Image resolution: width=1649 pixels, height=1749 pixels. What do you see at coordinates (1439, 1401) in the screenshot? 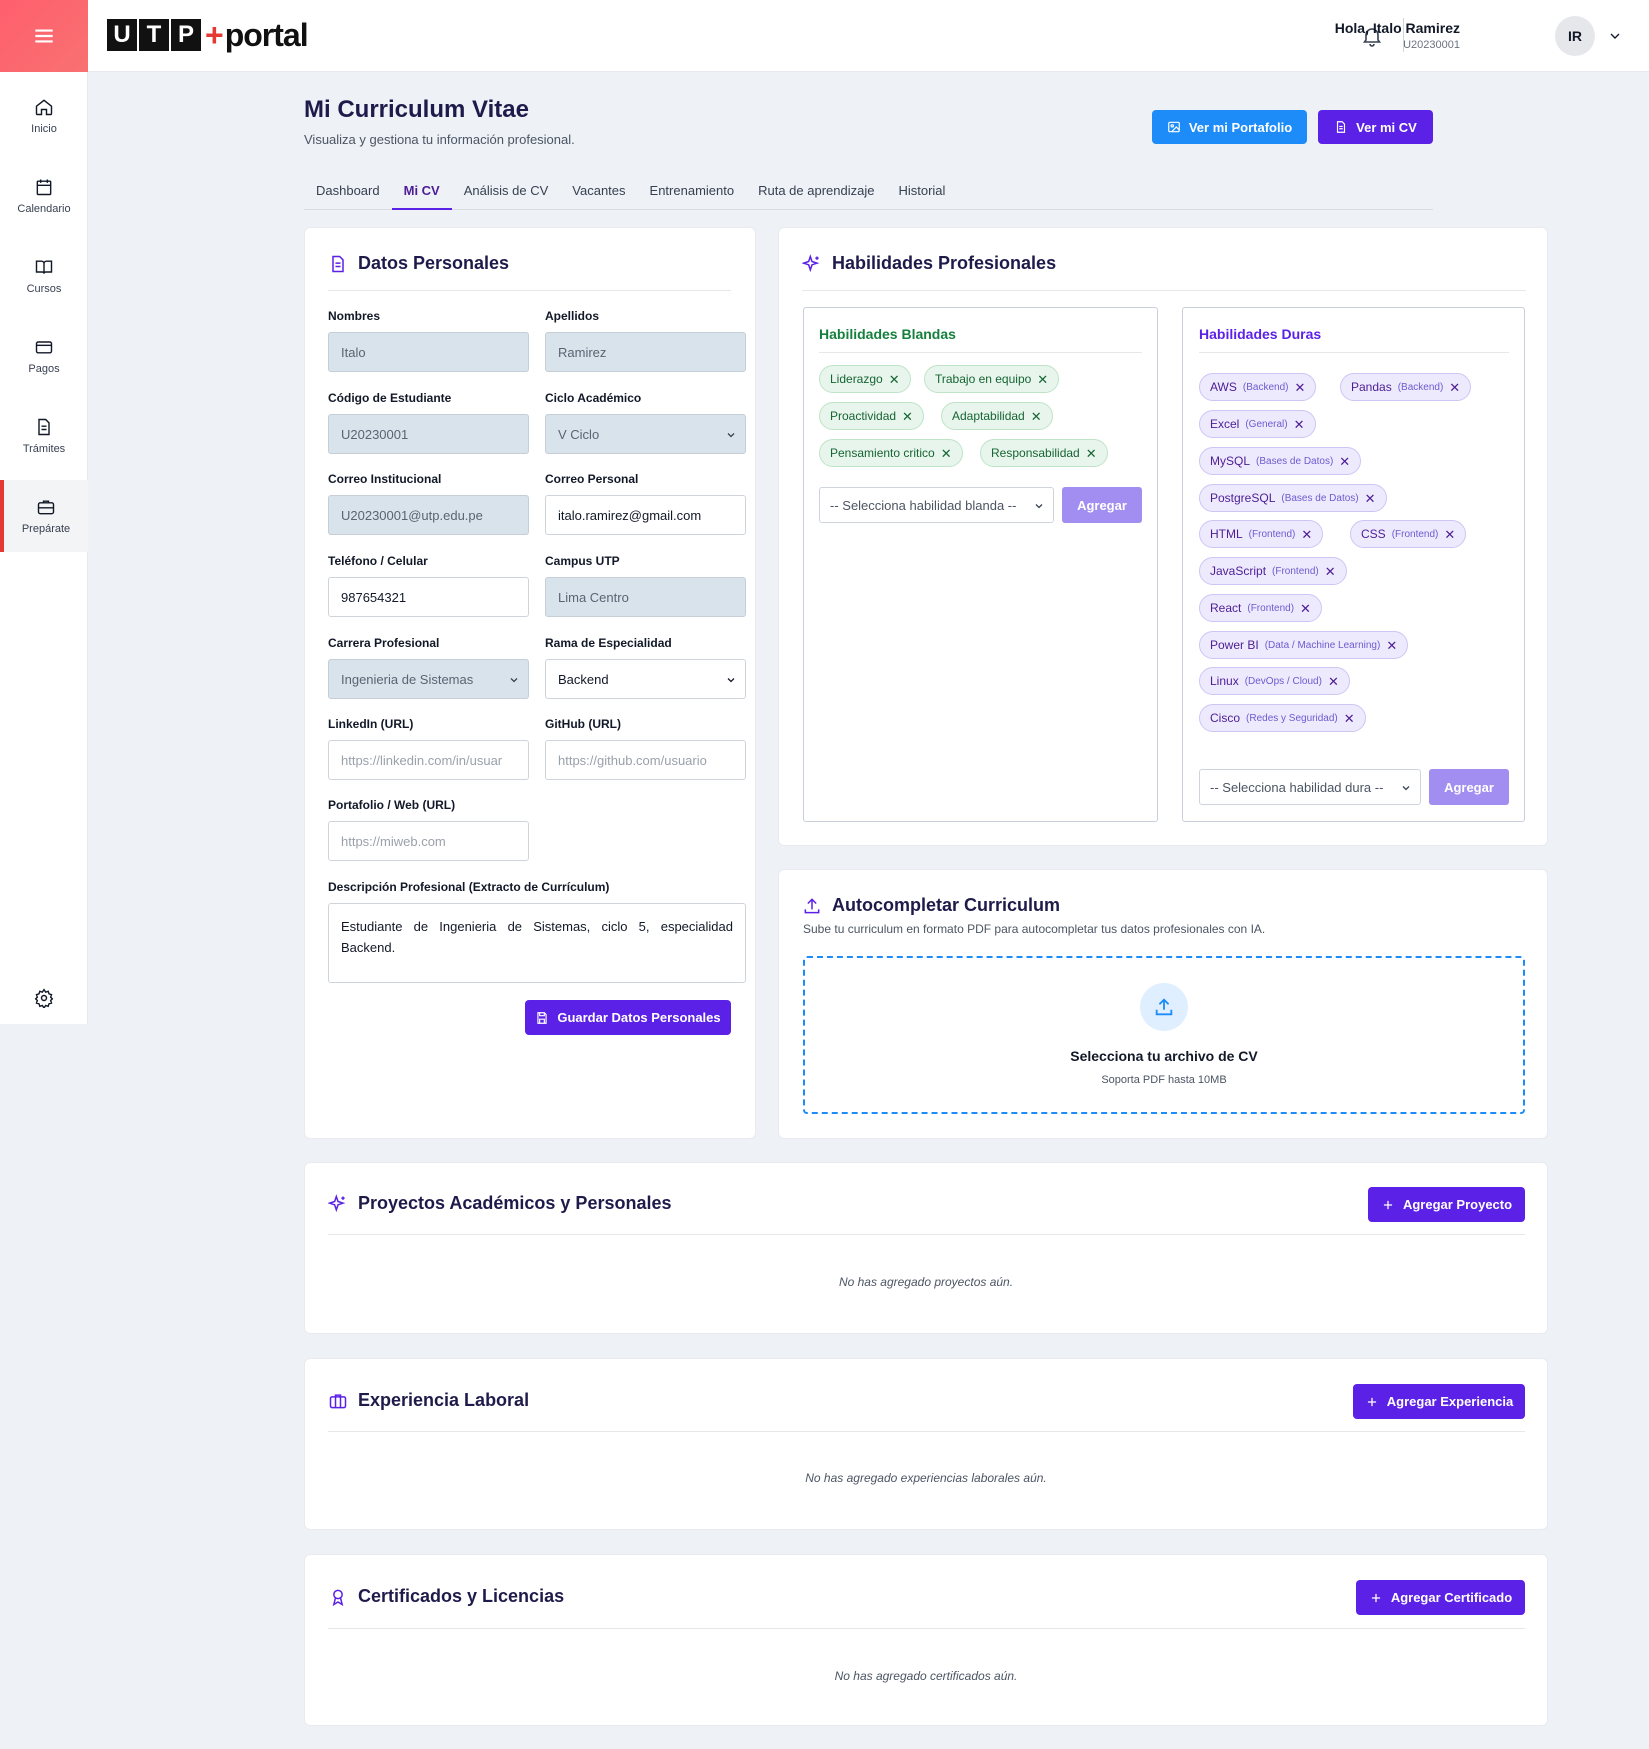
I see `add-experience-button: Agregar Experiencia` at bounding box center [1439, 1401].